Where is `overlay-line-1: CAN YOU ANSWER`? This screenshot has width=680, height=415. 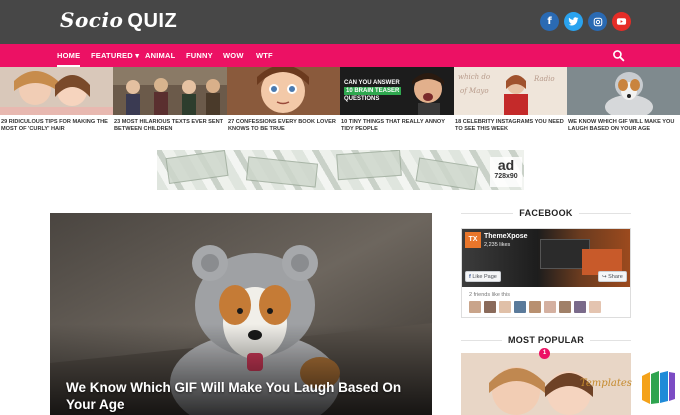 overlay-line-1: CAN YOU ANSWER is located at coordinates (372, 83).